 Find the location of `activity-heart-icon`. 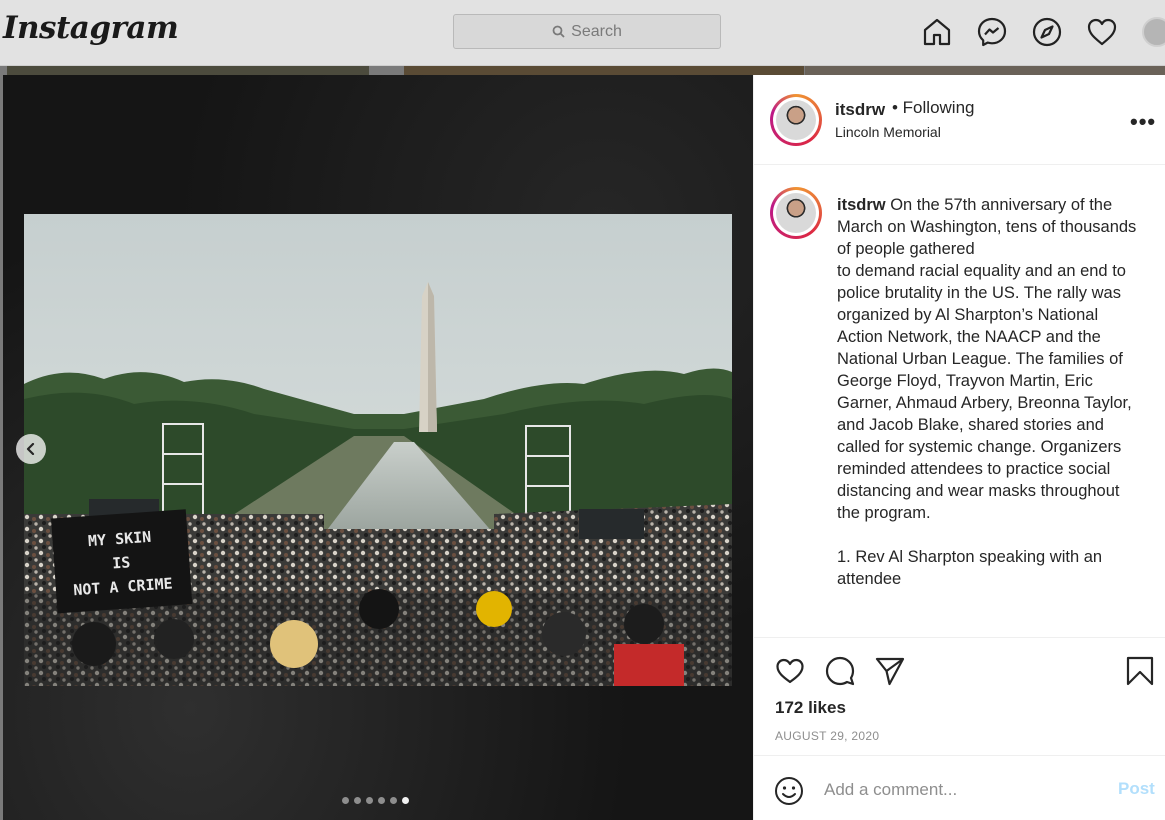

activity-heart-icon is located at coordinates (1102, 32).